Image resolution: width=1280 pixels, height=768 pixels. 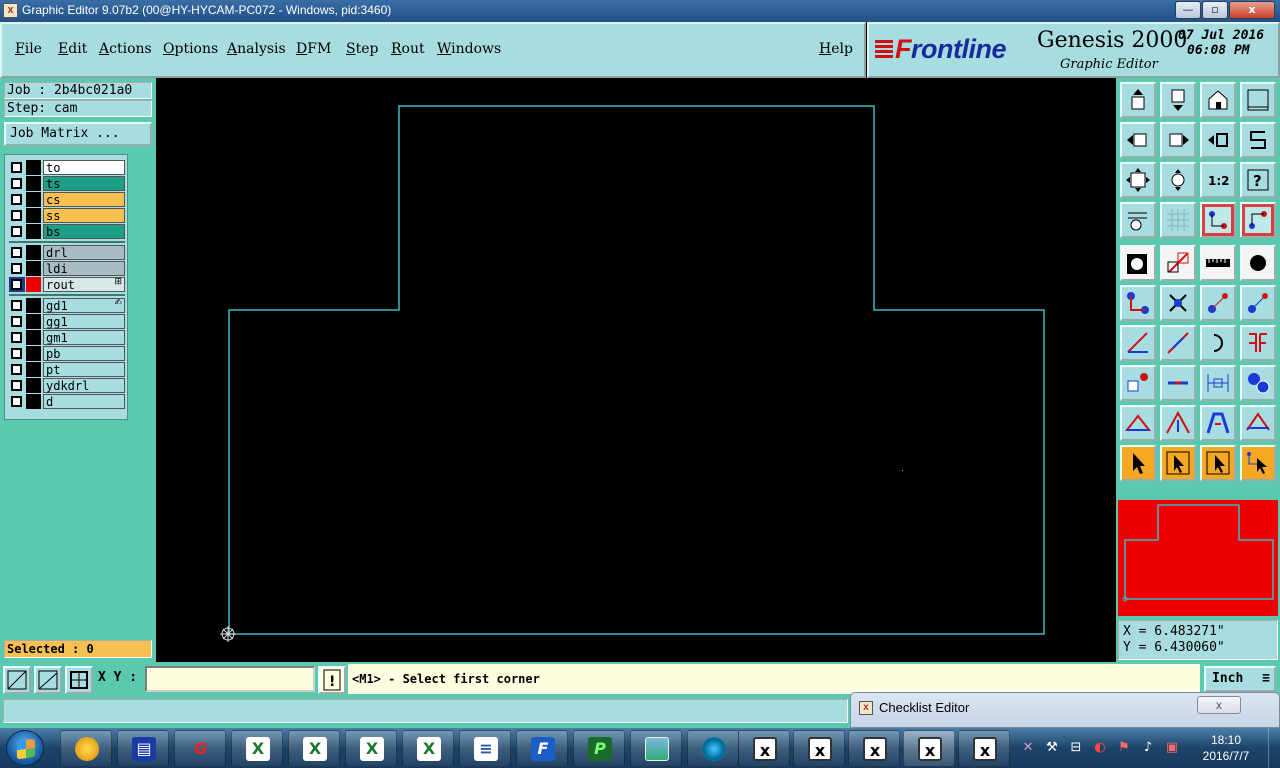 I want to click on menu-step: Step, so click(x=362, y=49).